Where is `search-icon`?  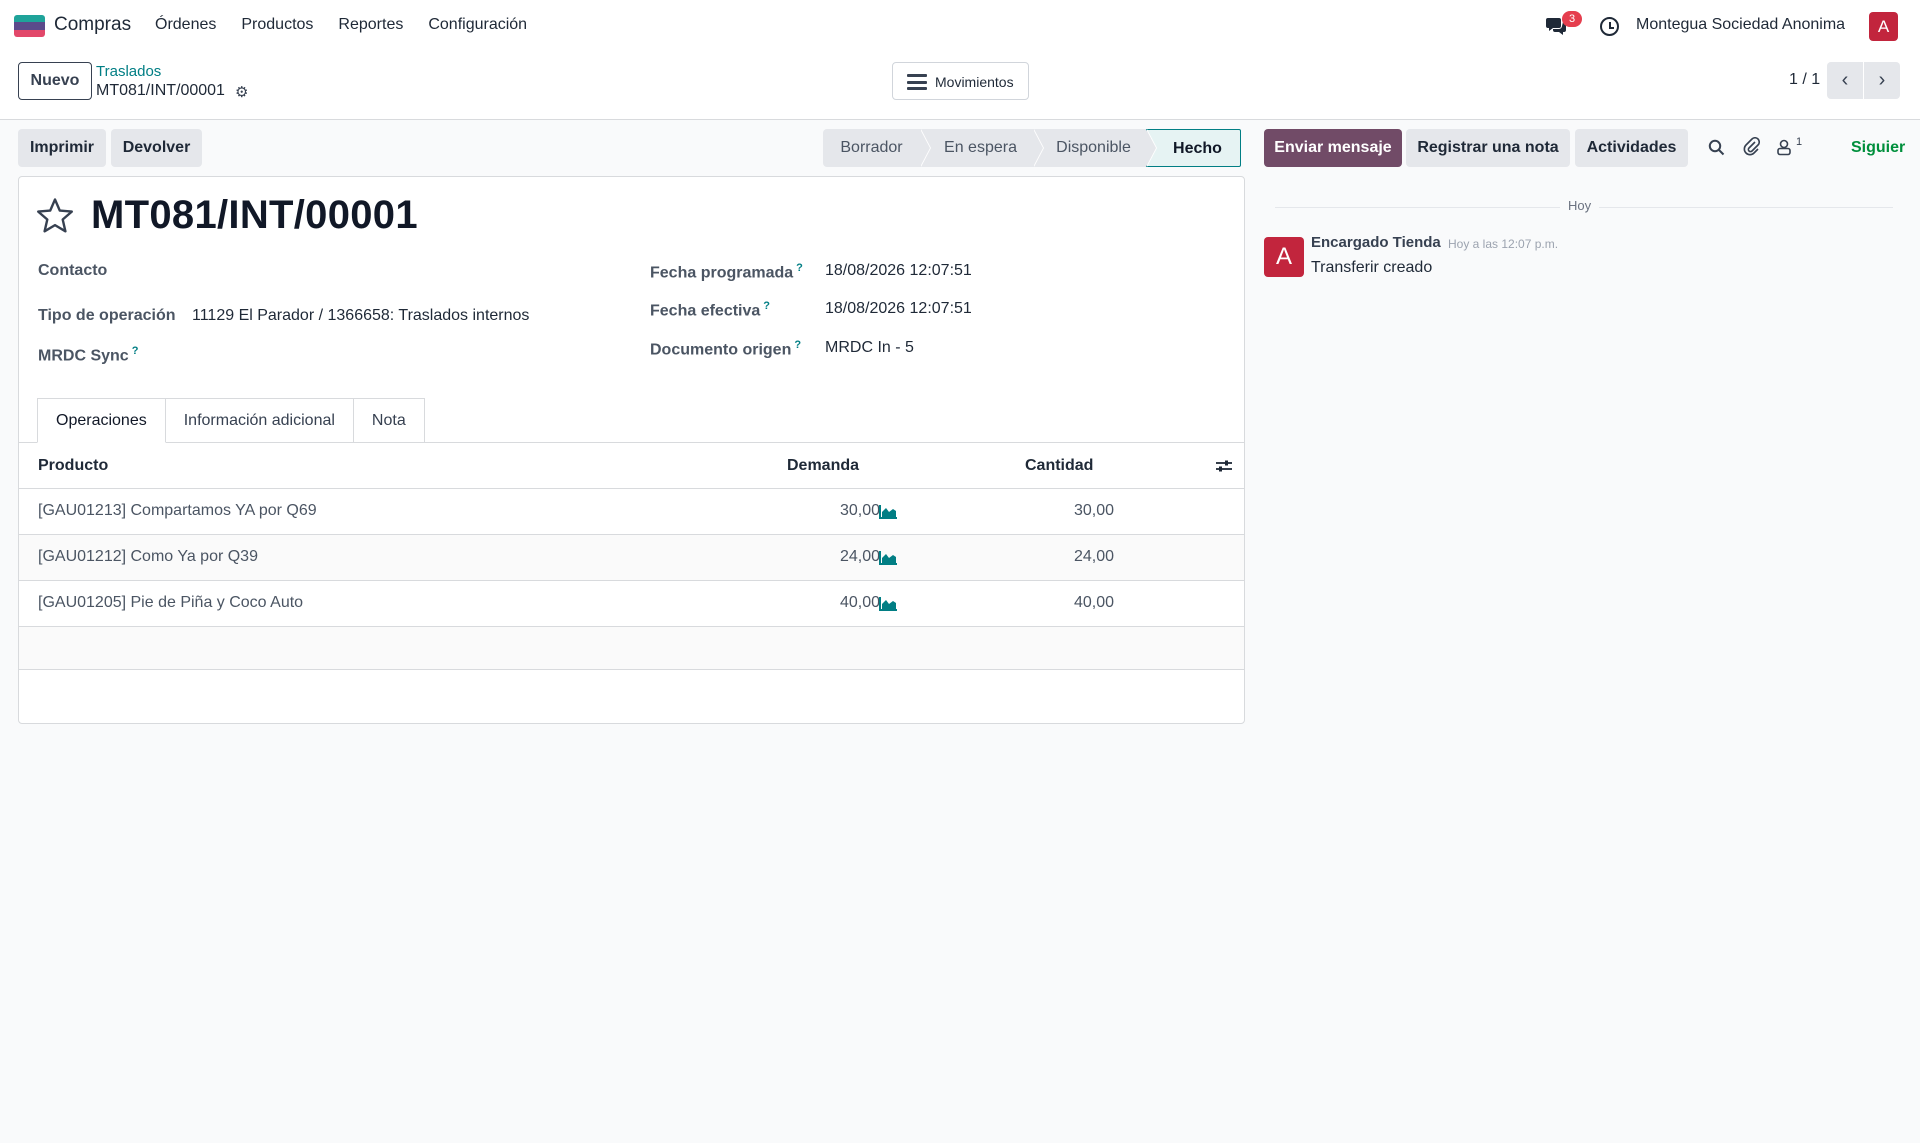
search-icon is located at coordinates (1716, 147).